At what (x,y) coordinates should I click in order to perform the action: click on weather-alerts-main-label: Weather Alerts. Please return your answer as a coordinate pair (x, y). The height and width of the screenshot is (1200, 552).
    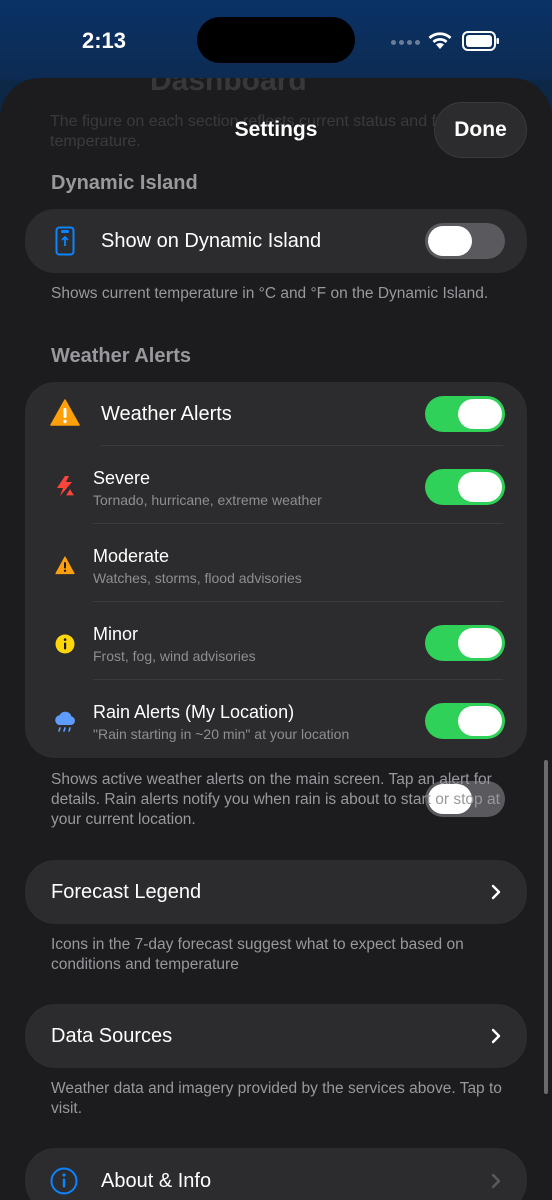
    Looking at the image, I should click on (166, 414).